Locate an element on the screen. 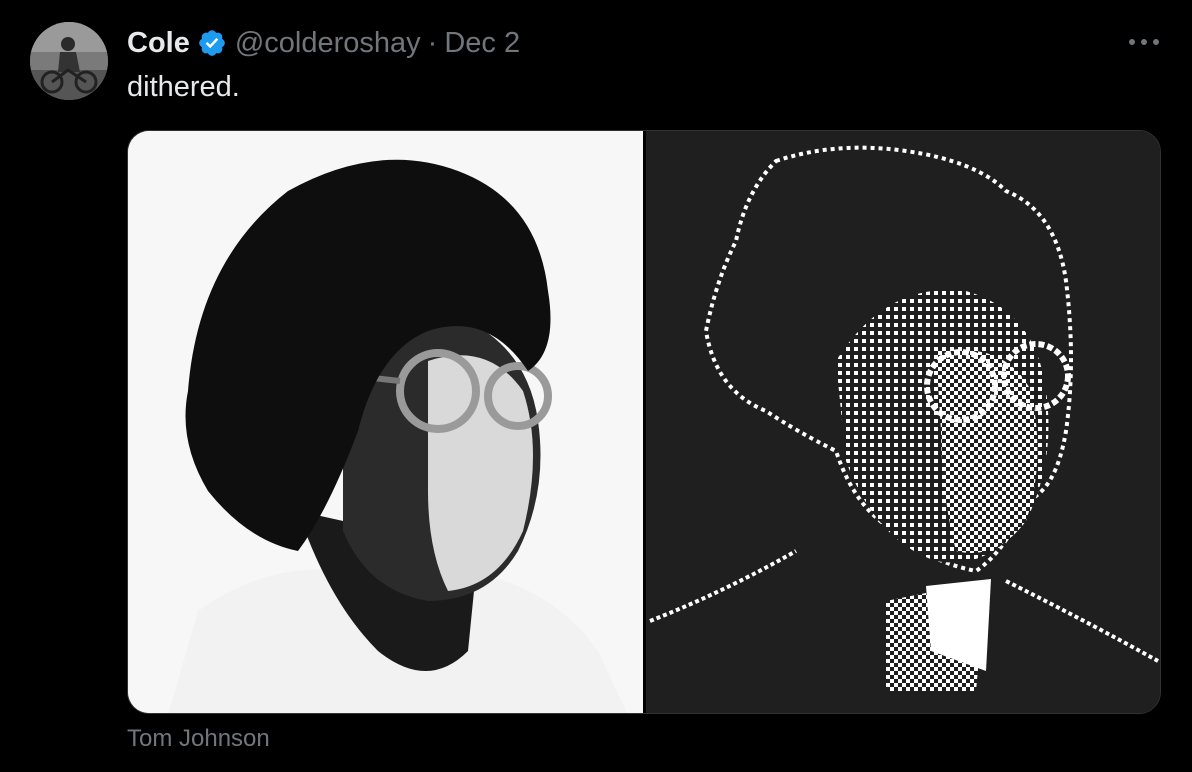 This screenshot has width=1192, height=772. verified-badge-icon is located at coordinates (212, 43).